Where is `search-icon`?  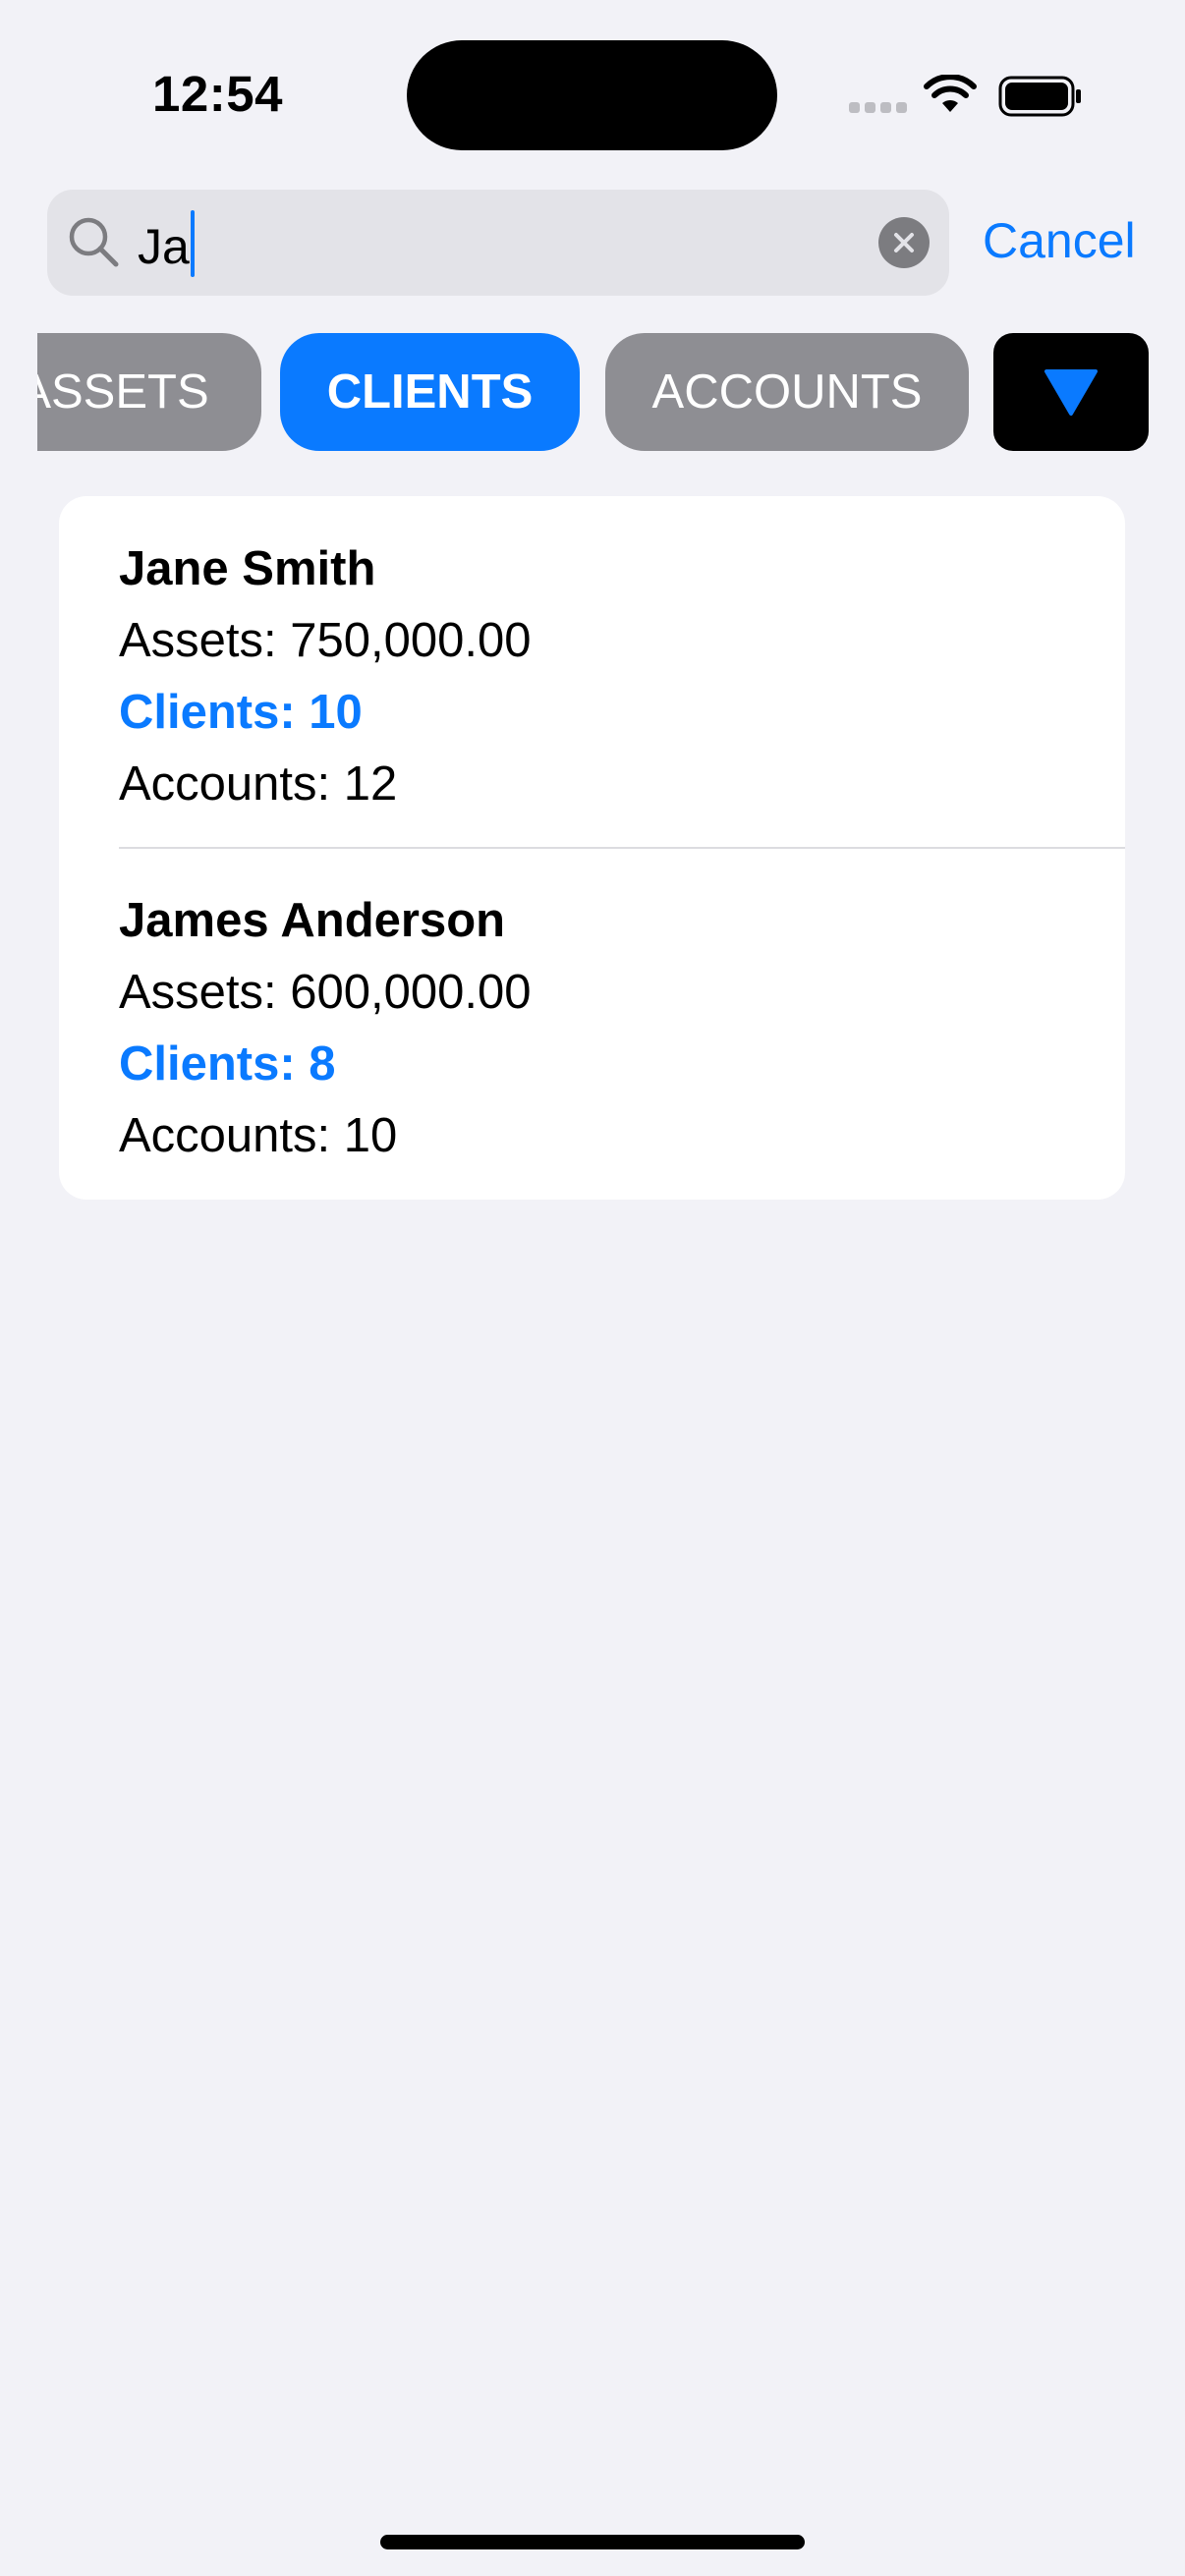
search-icon is located at coordinates (94, 242).